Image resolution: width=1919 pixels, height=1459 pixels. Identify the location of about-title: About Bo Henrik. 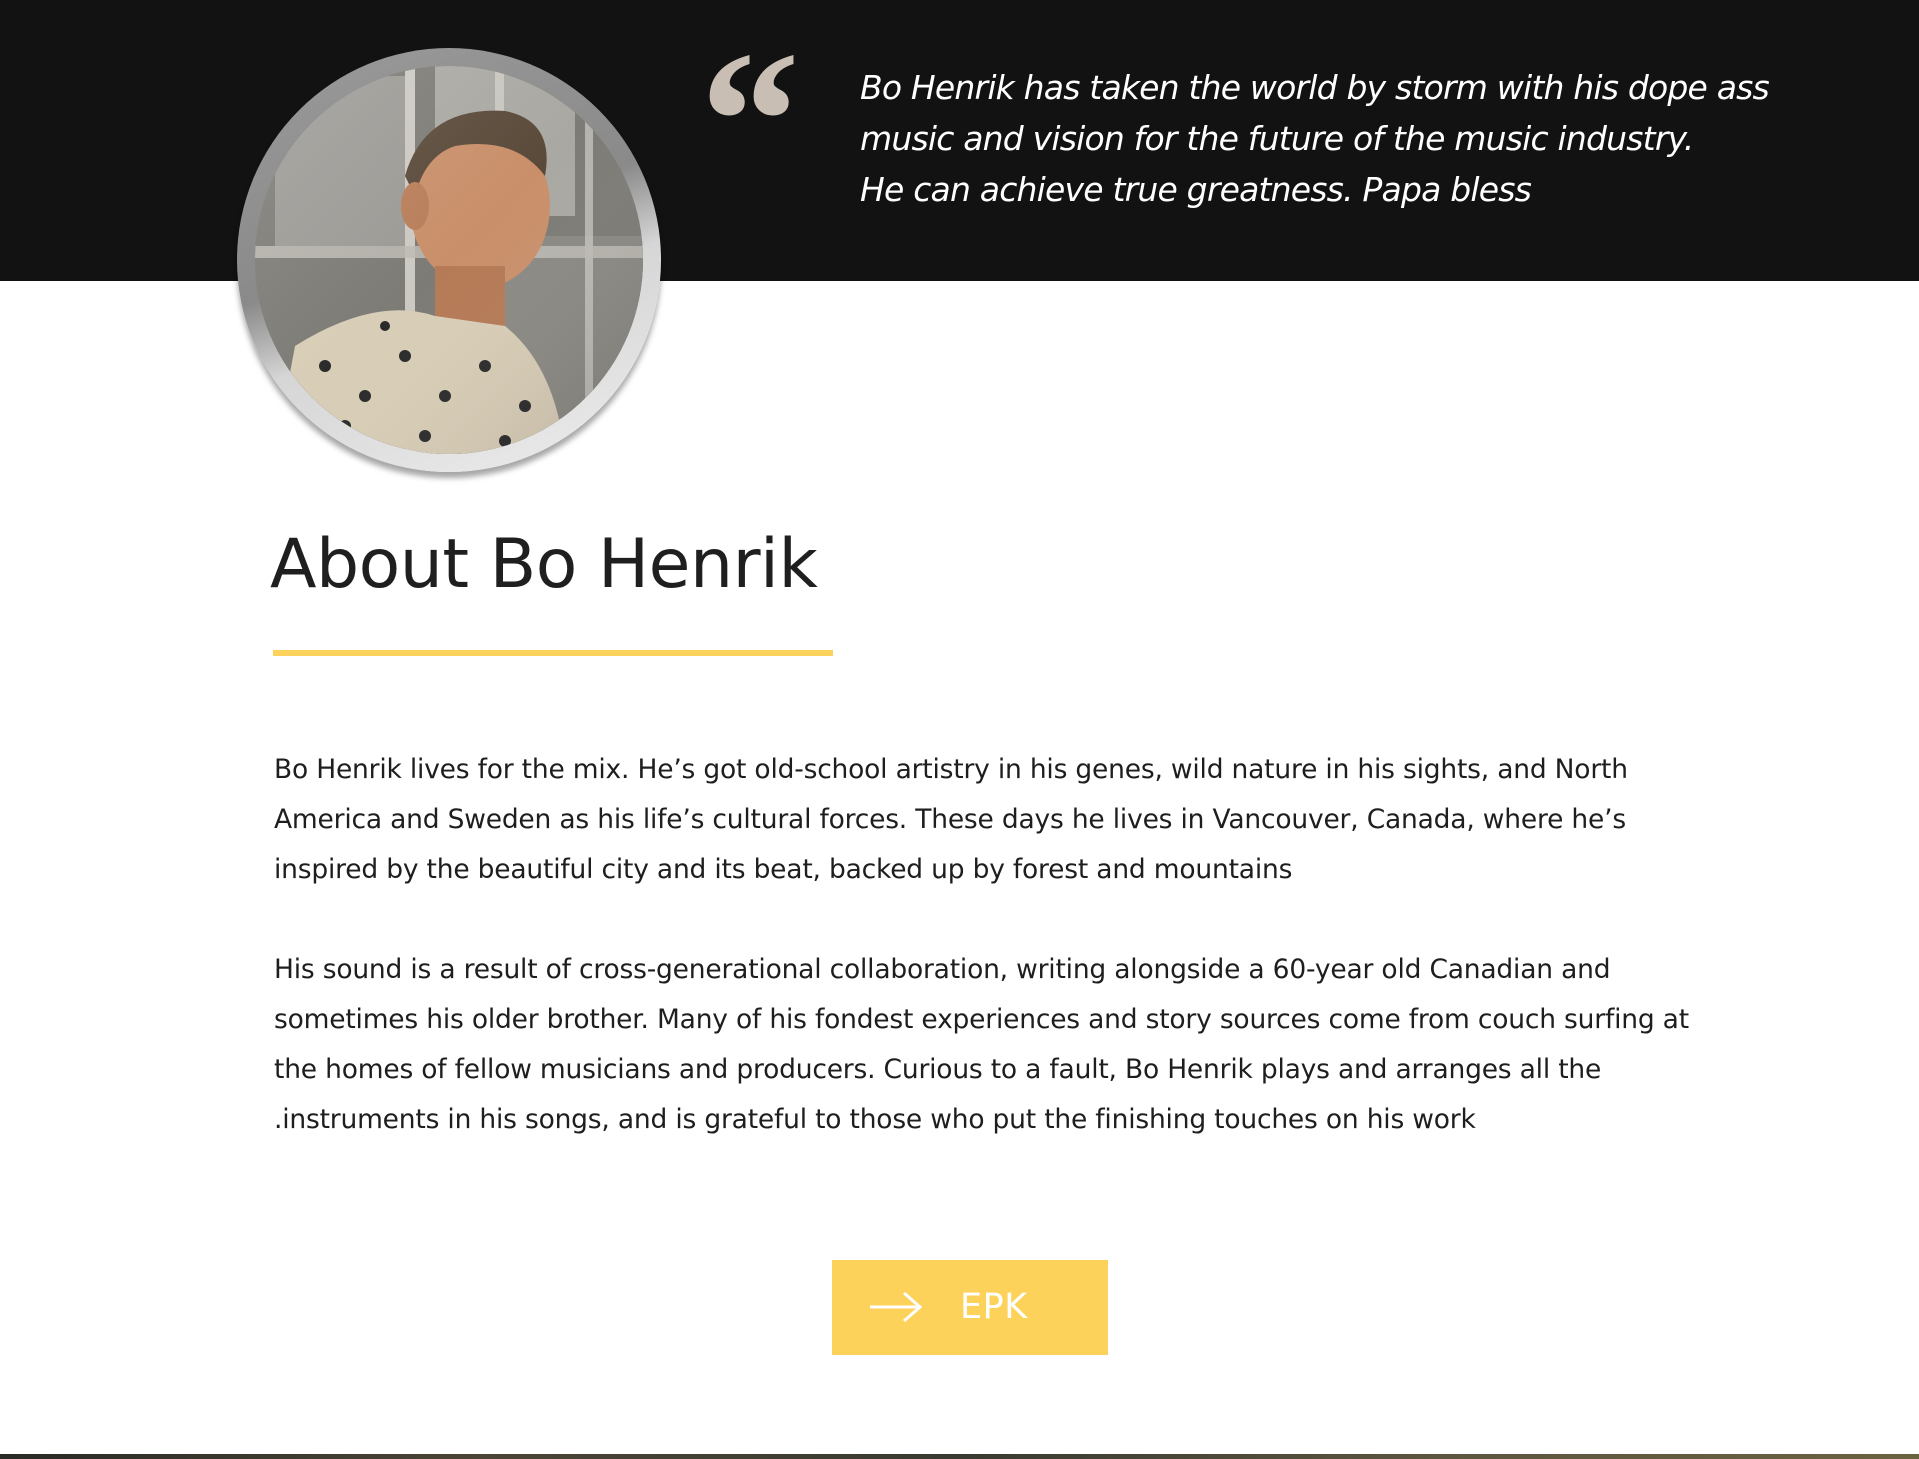
(544, 564).